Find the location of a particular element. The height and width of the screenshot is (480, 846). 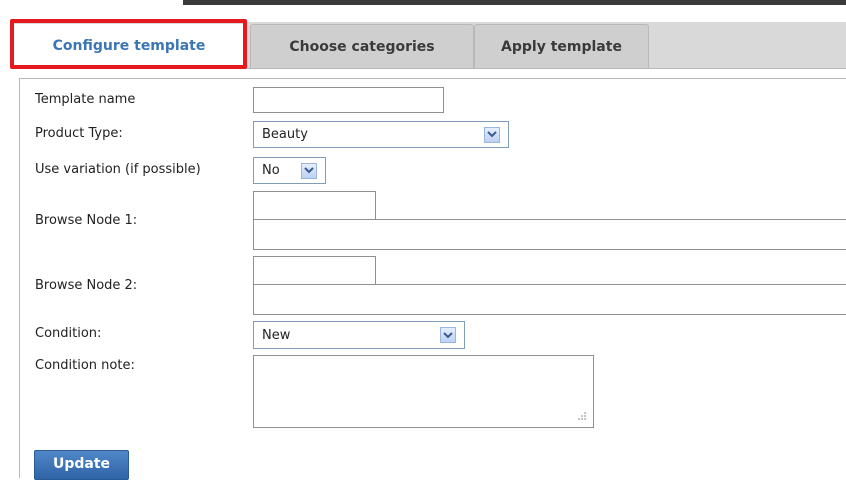

browse-node-1-input is located at coordinates (314, 205).